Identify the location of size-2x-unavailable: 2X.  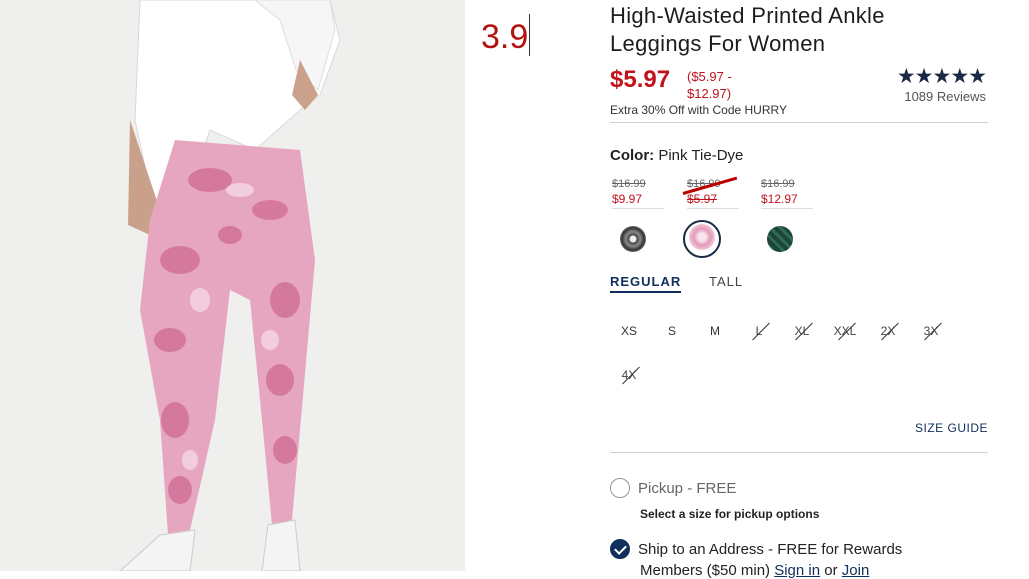
(888, 331).